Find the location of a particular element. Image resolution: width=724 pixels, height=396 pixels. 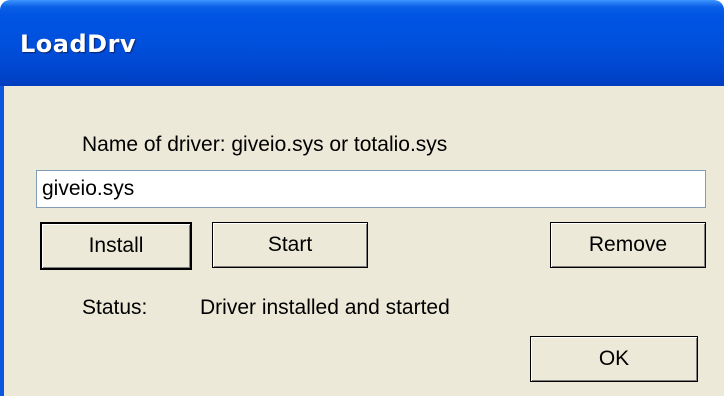

remove-button: Remove is located at coordinates (628, 245).